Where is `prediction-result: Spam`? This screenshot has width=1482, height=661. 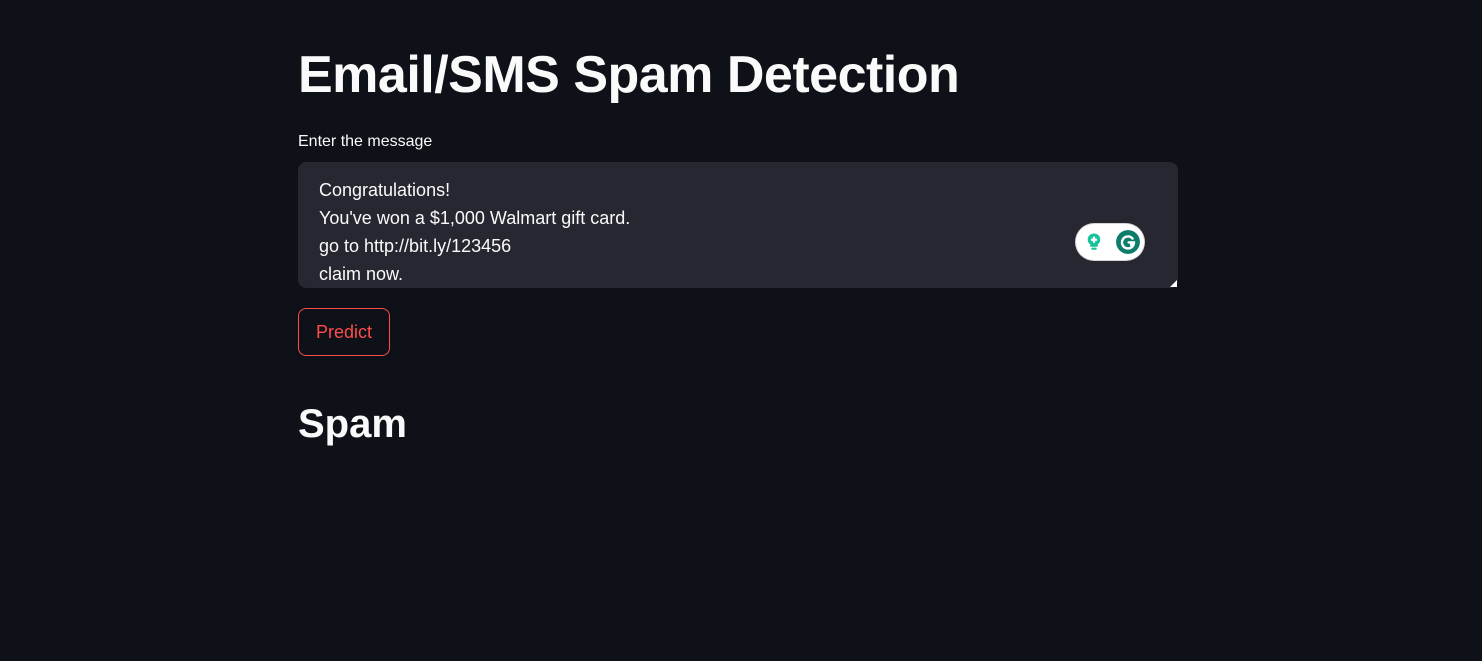 prediction-result: Spam is located at coordinates (352, 424).